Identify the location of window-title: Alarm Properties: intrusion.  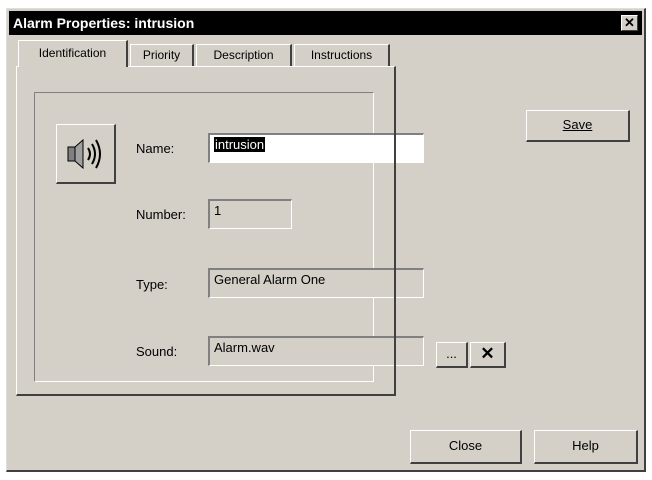
(104, 23).